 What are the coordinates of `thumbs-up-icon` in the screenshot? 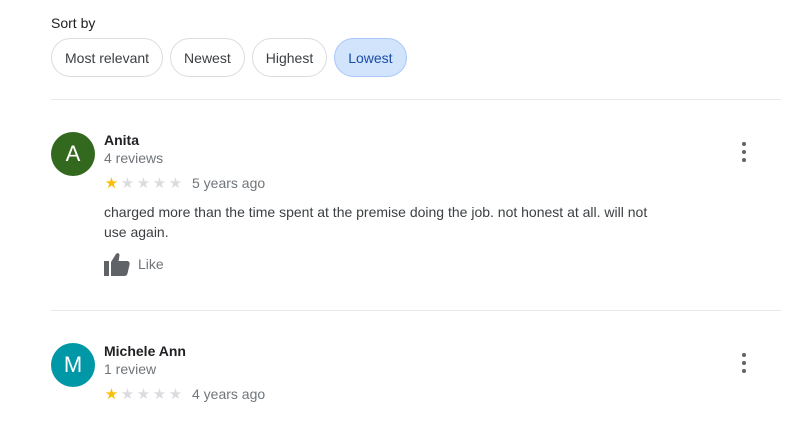 It's located at (117, 264).